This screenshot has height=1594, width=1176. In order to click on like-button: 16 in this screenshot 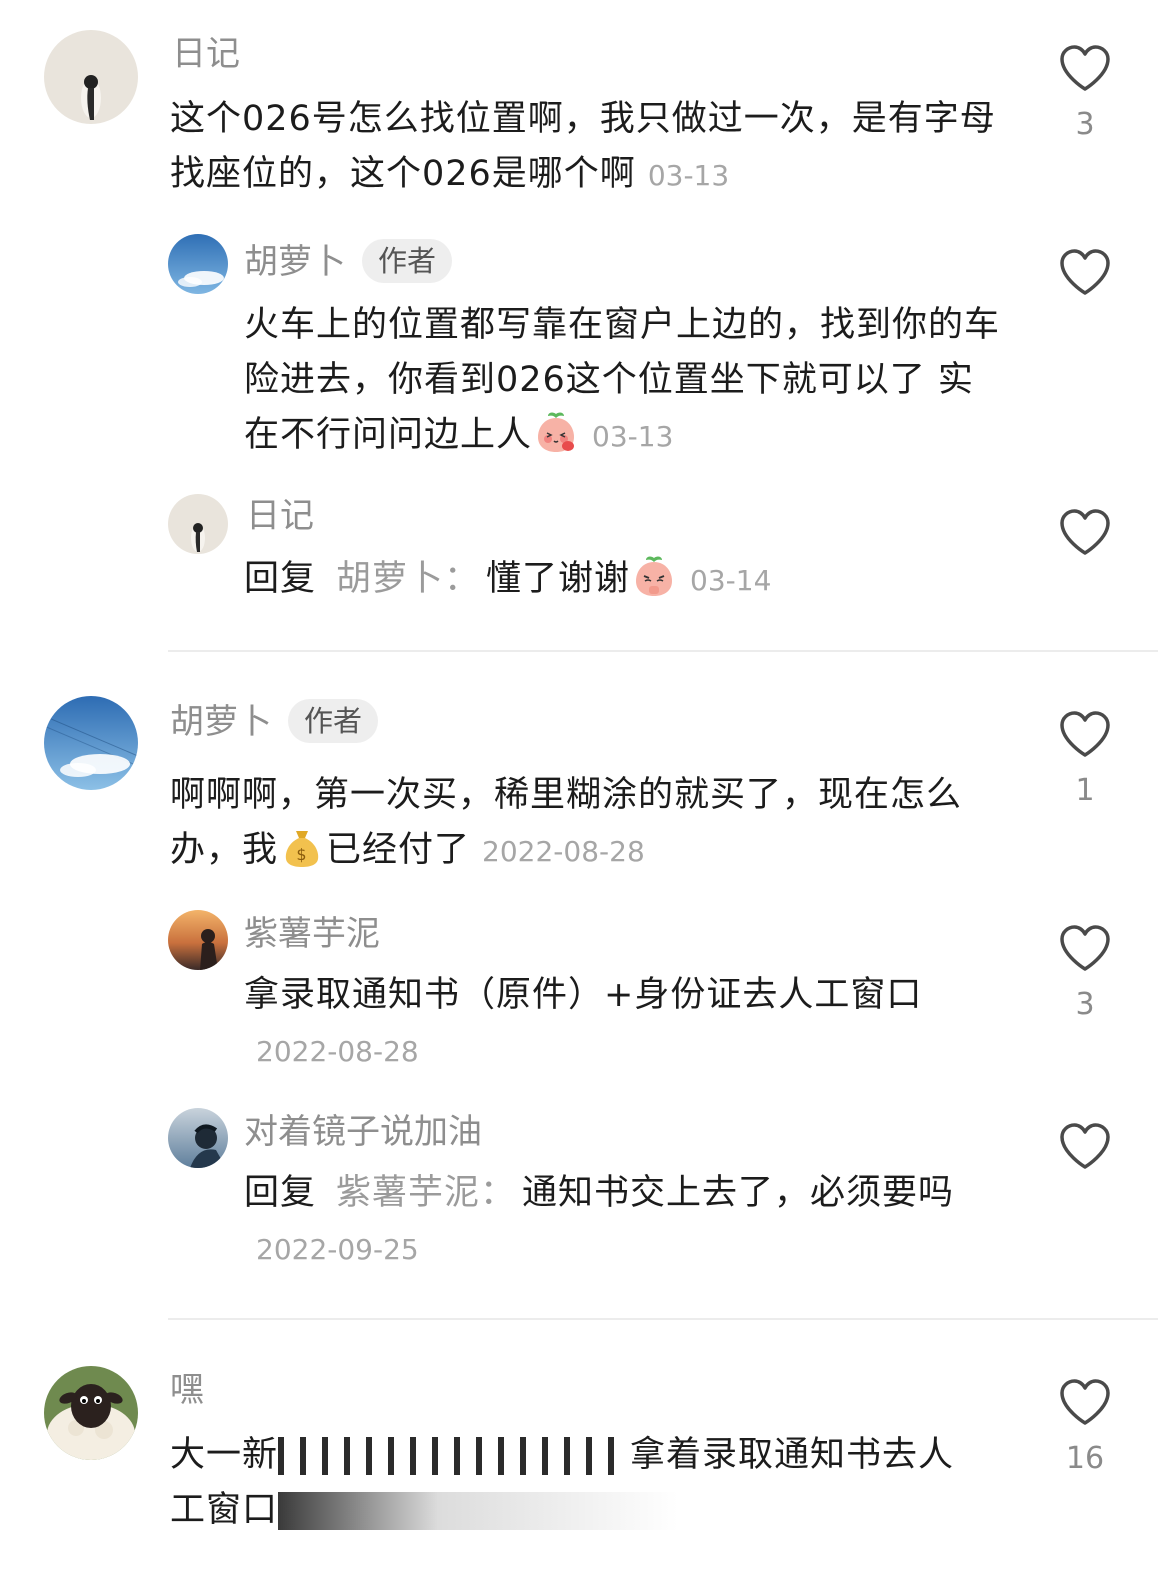, I will do `click(1085, 1427)`.